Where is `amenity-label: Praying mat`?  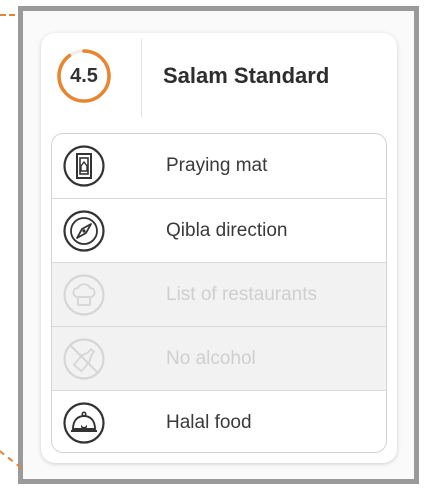 amenity-label: Praying mat is located at coordinates (217, 165).